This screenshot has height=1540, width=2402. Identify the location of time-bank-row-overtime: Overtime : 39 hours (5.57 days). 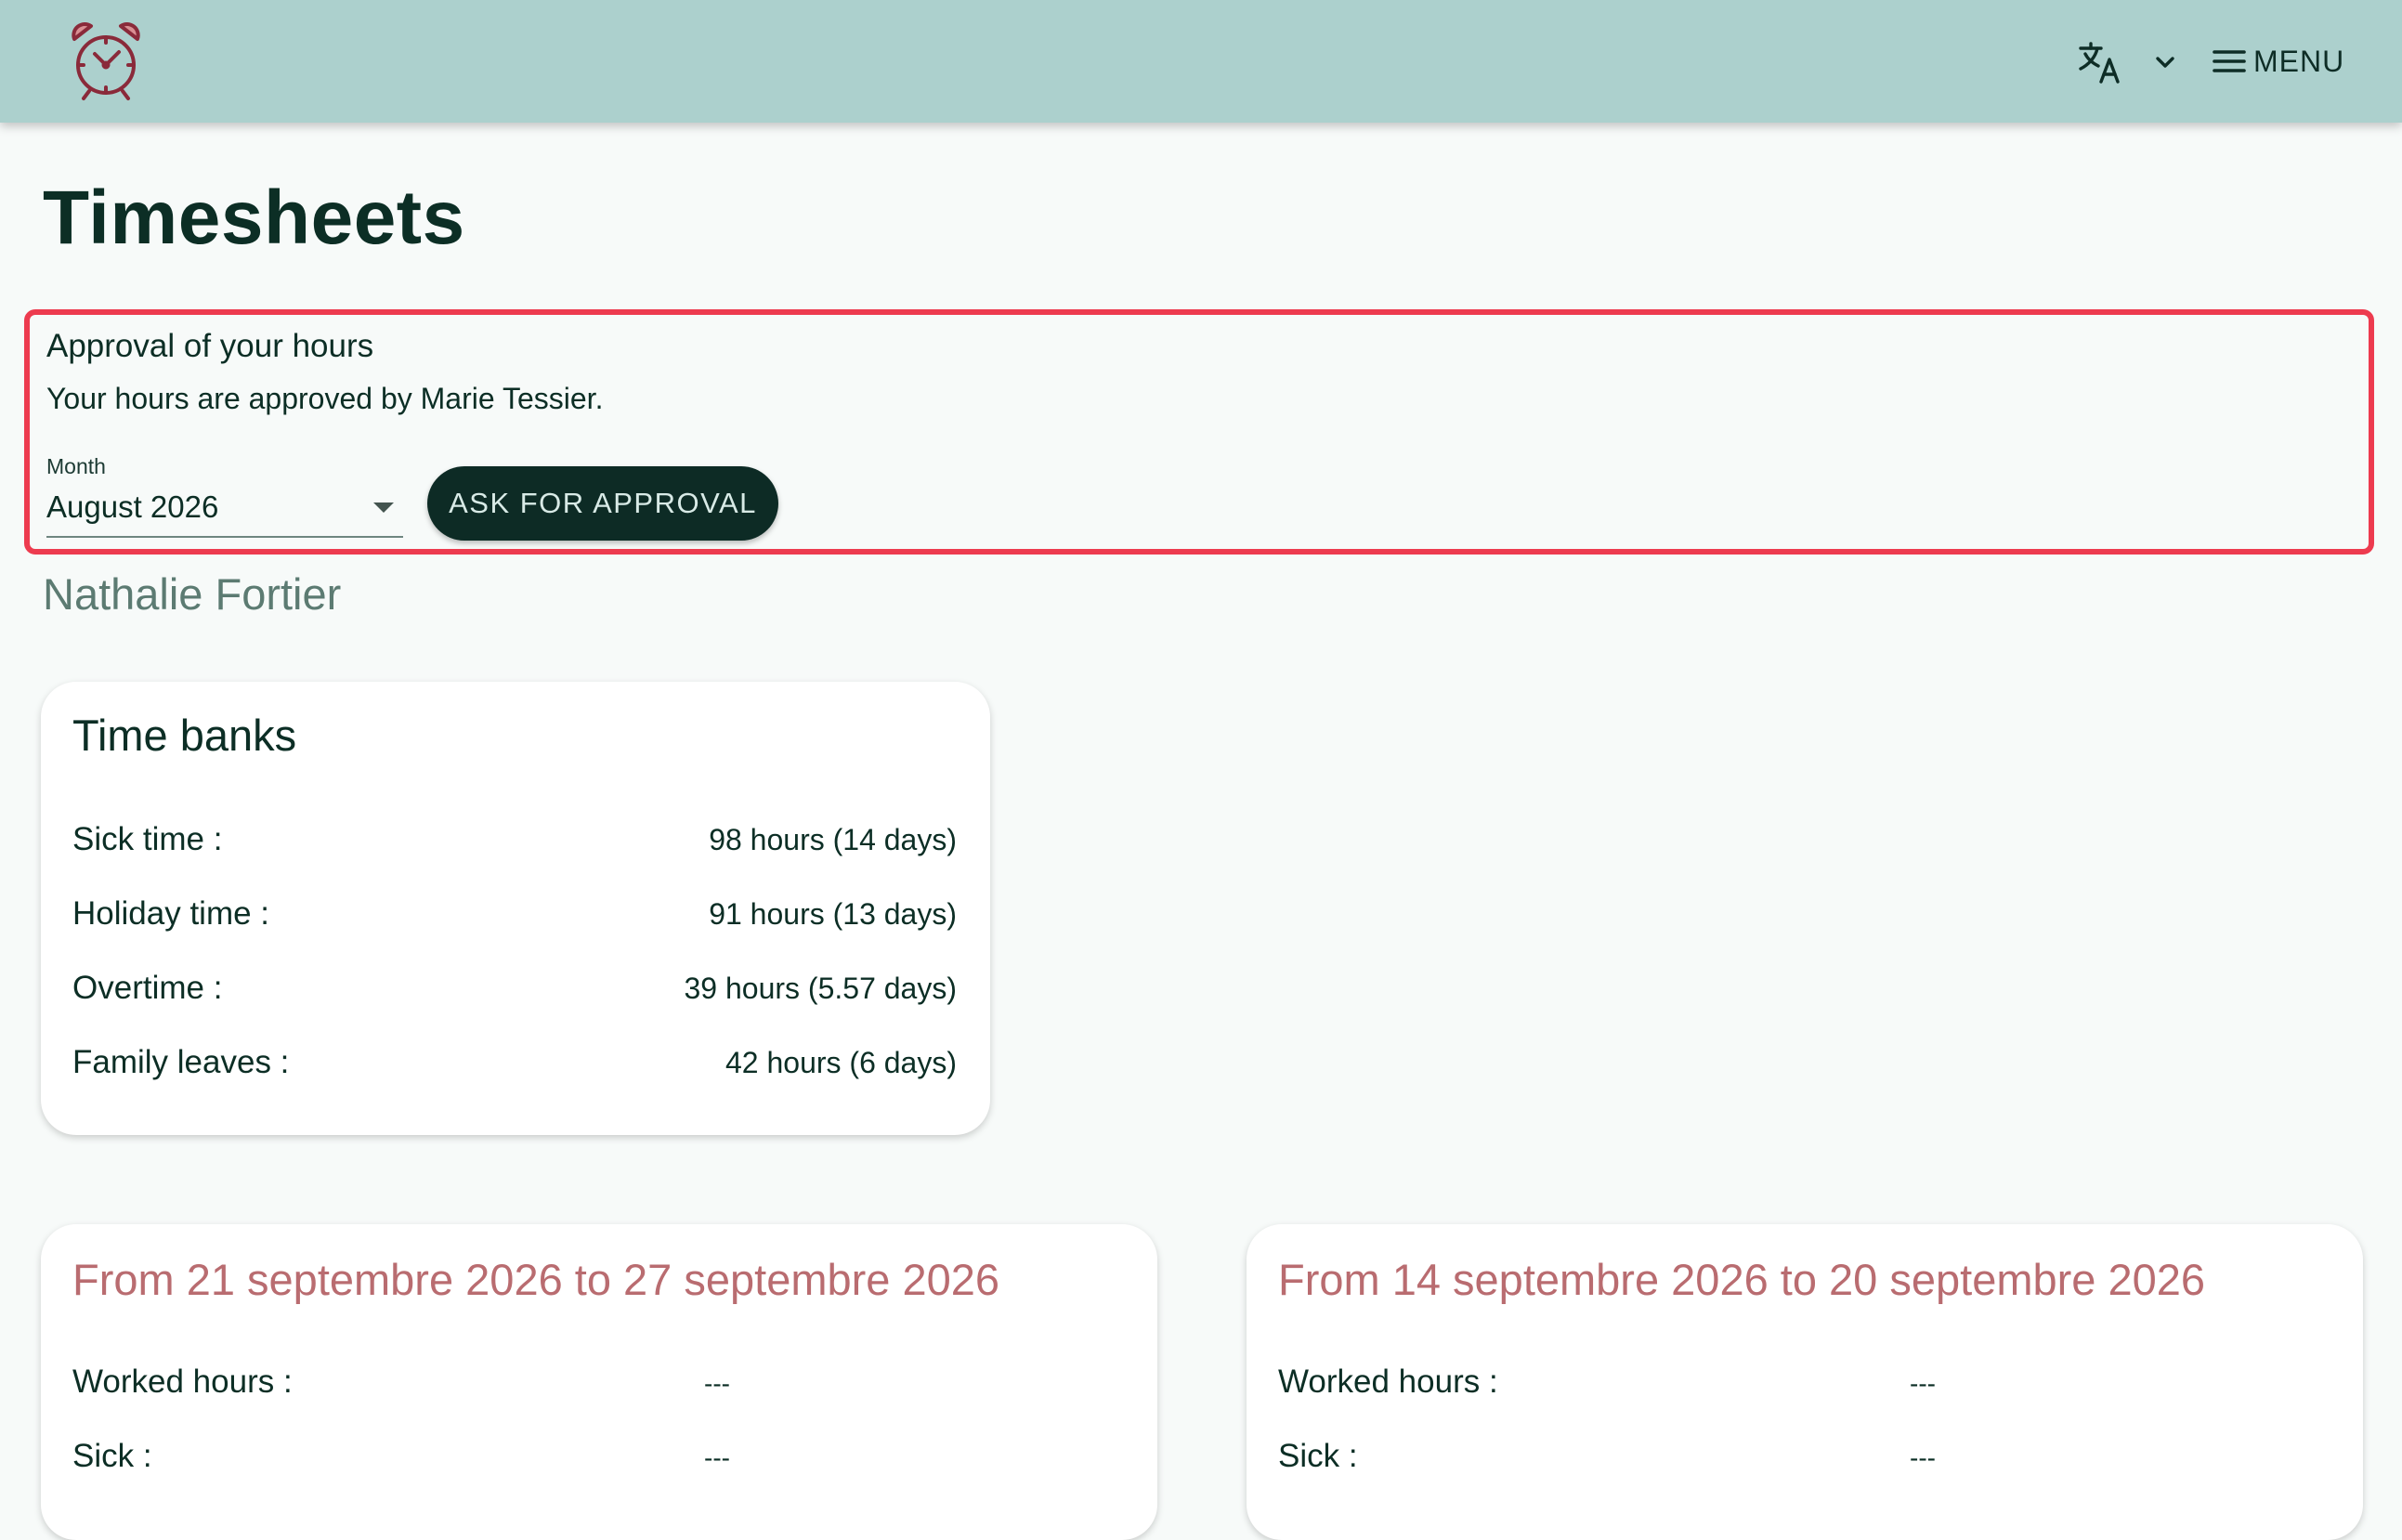
(515, 993).